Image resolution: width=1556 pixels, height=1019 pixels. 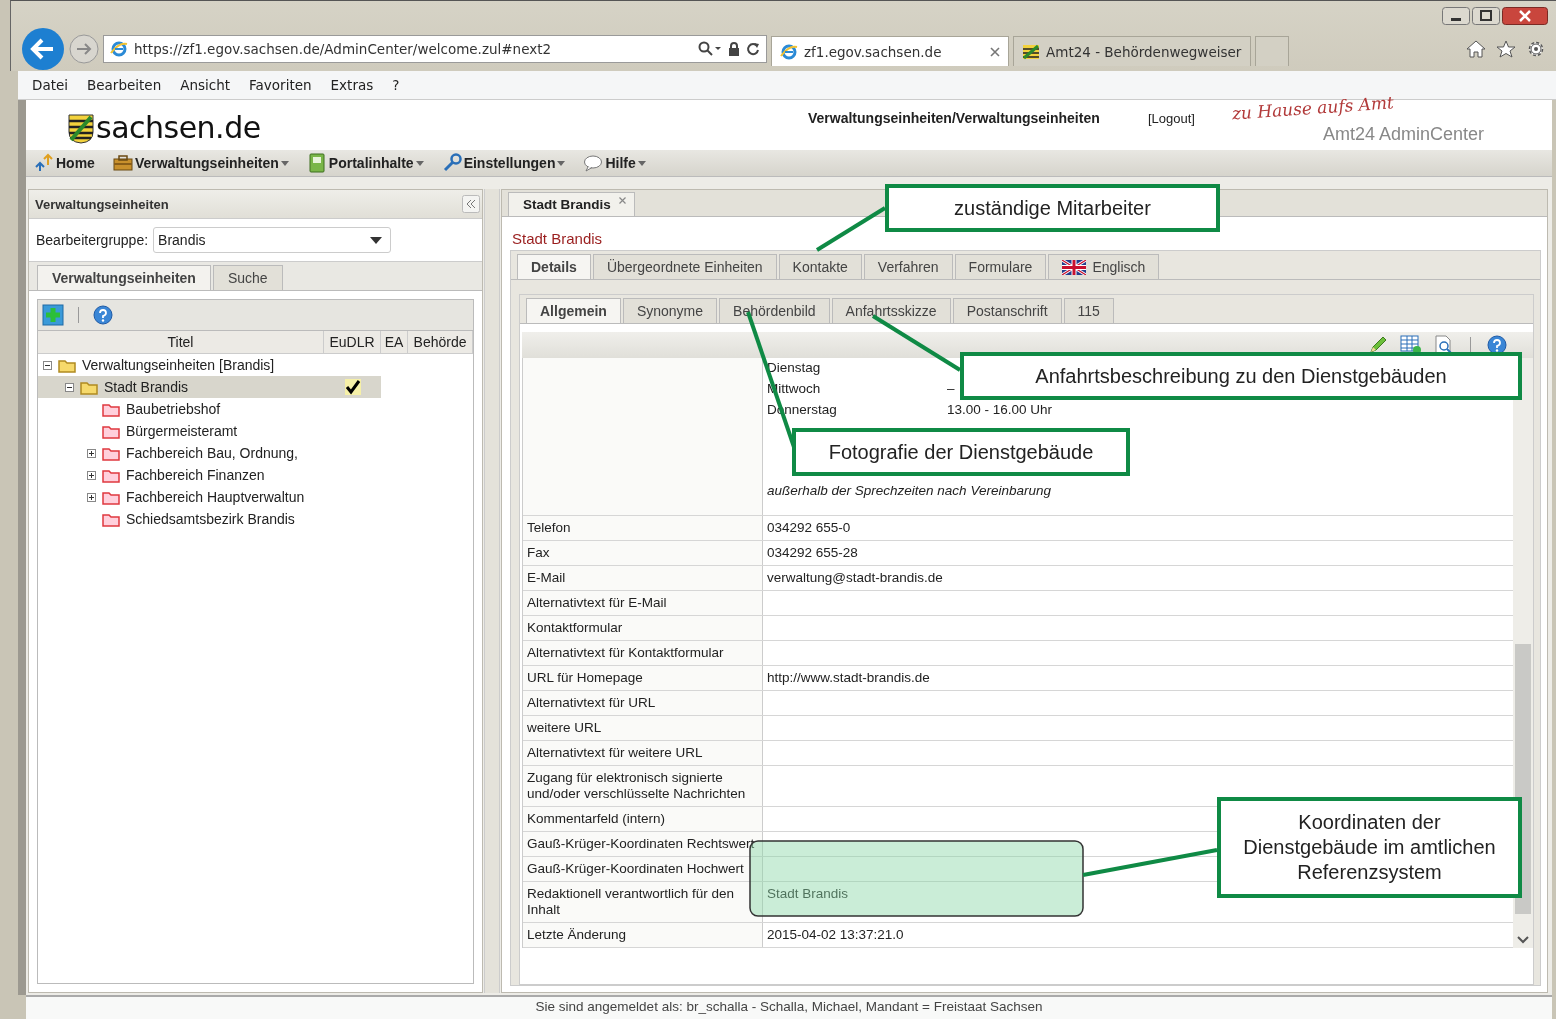 What do you see at coordinates (557, 239) in the screenshot?
I see `record-title: Stadt Brandis` at bounding box center [557, 239].